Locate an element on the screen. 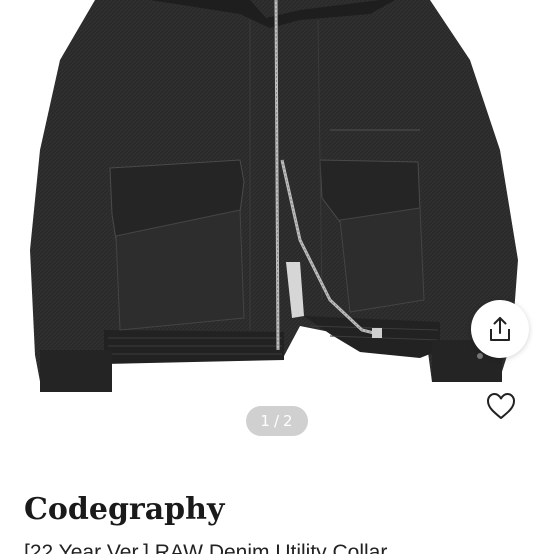 The image size is (554, 554). like-button is located at coordinates (501, 406).